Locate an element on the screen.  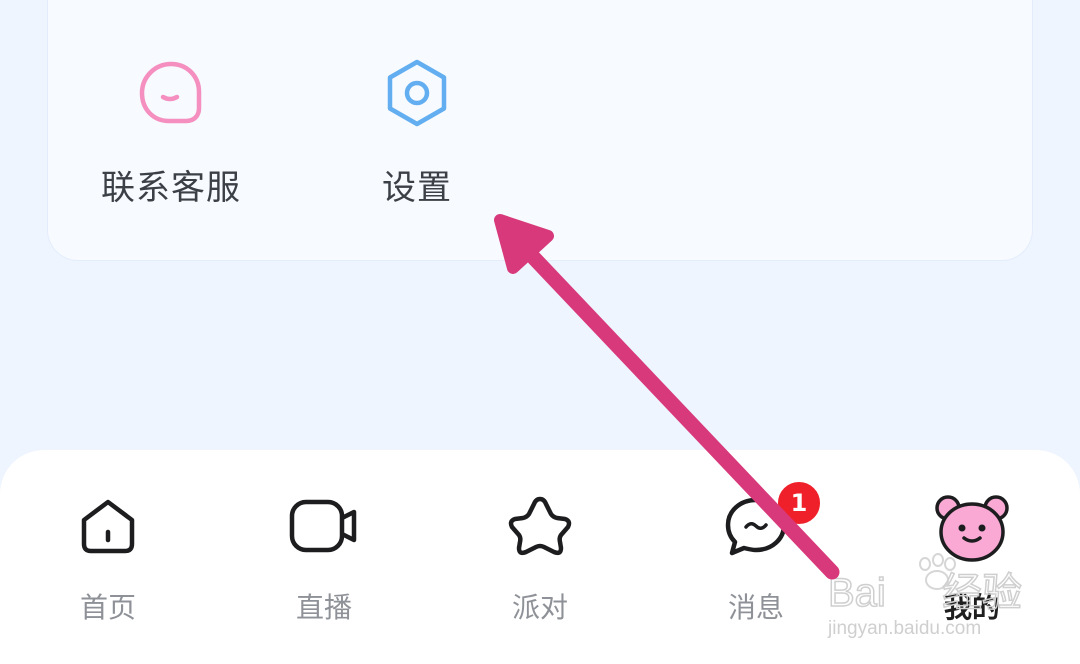
contact-service-button: 联系客服 is located at coordinates (171, 138).